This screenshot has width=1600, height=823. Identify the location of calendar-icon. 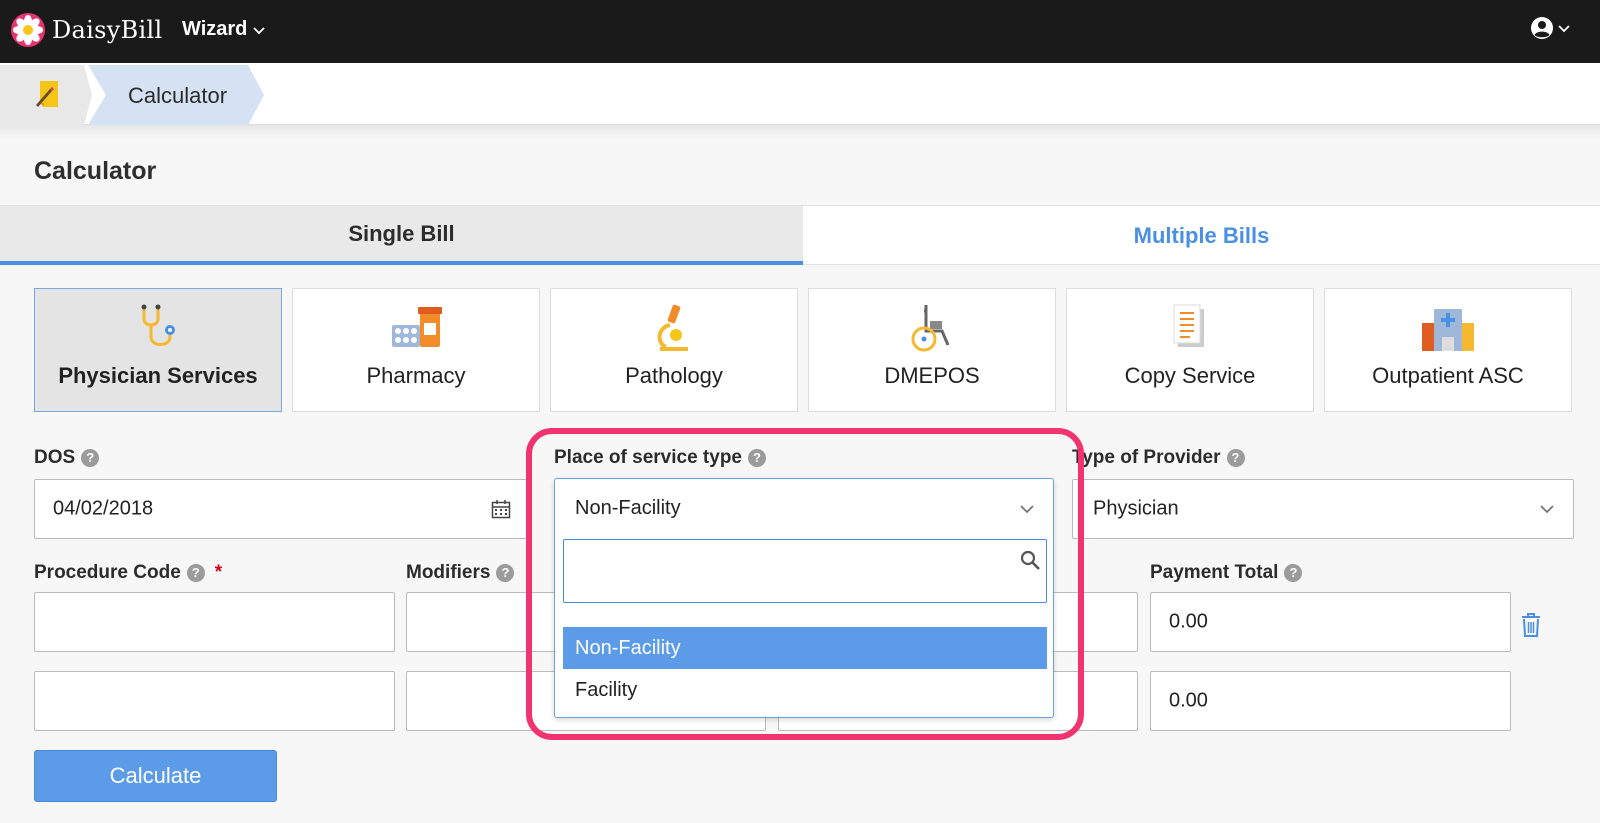
(501, 509).